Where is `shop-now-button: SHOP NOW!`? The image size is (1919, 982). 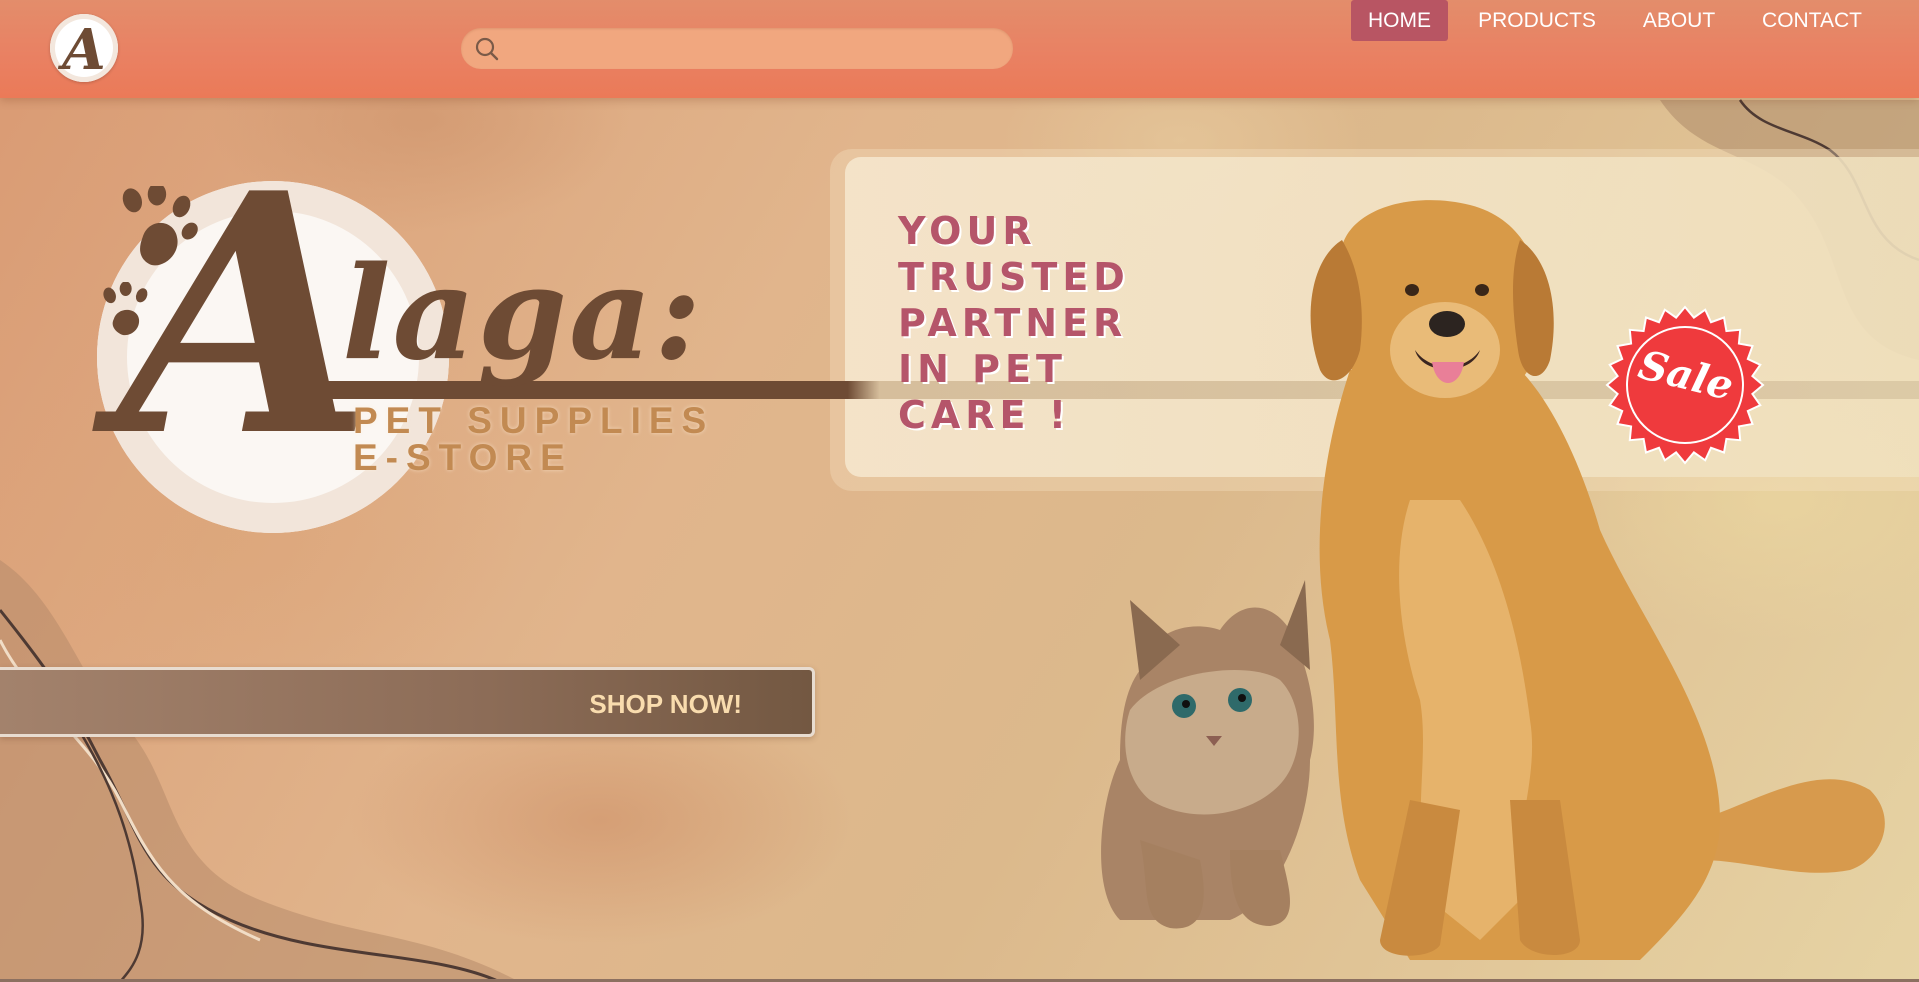
shop-now-button: SHOP NOW! is located at coordinates (407, 702).